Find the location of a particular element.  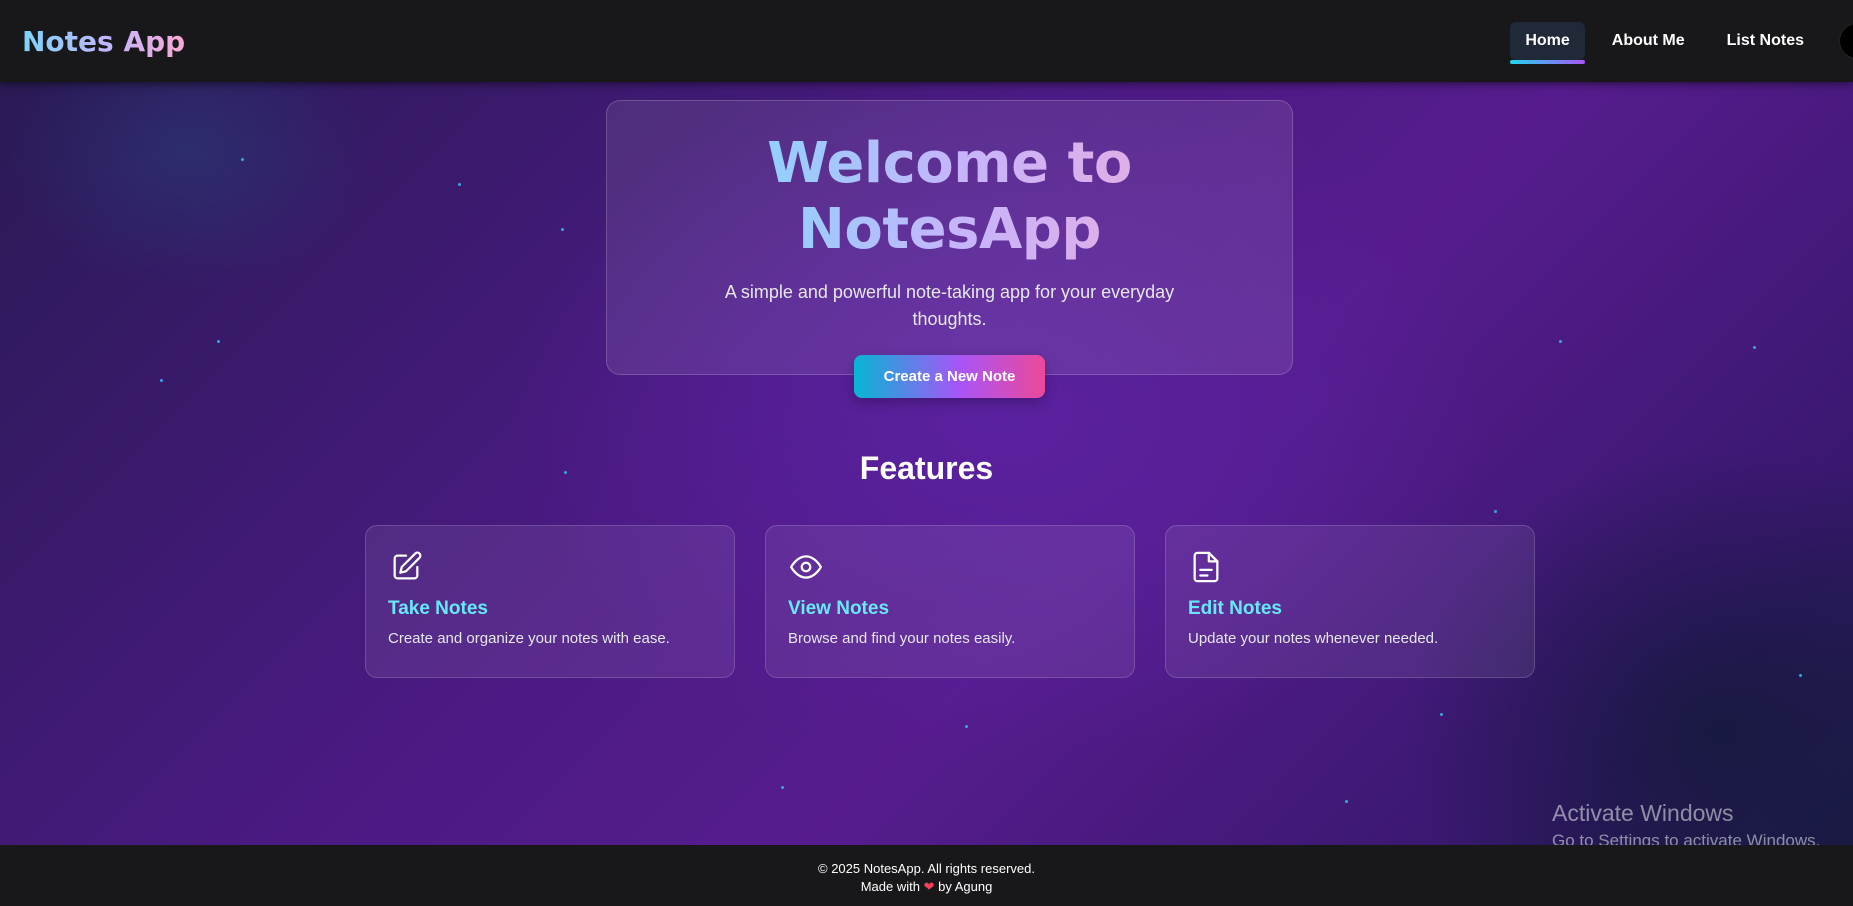

feature-description: Browse and find your notes easily. is located at coordinates (902, 638).